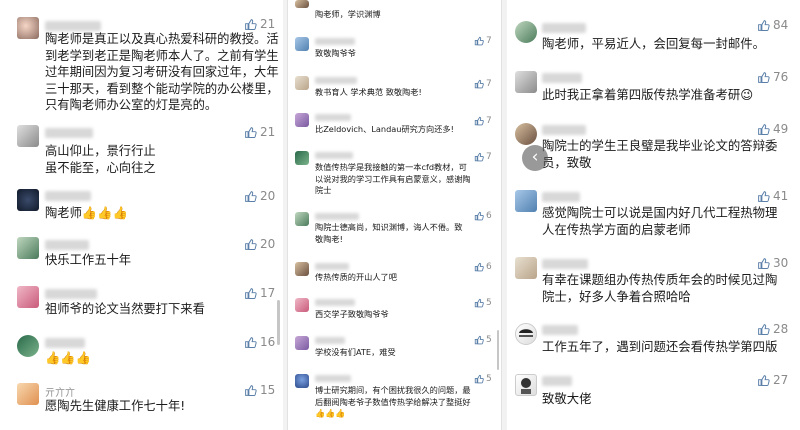 Image resolution: width=800 pixels, height=430 pixels. I want to click on like-count: 20, so click(268, 244).